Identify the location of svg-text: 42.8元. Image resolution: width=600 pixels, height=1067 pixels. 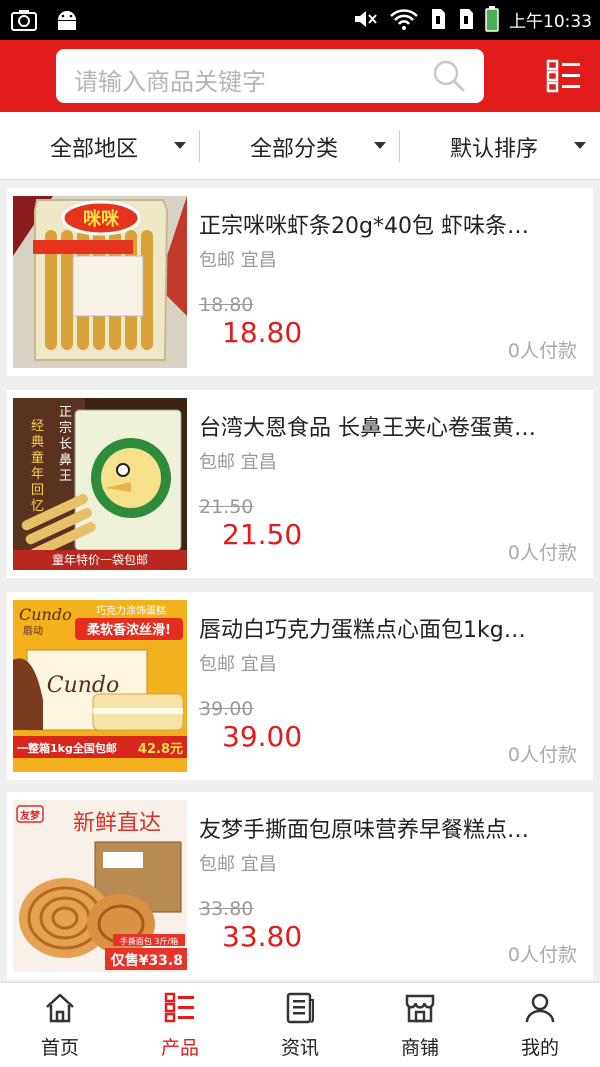
(160, 749).